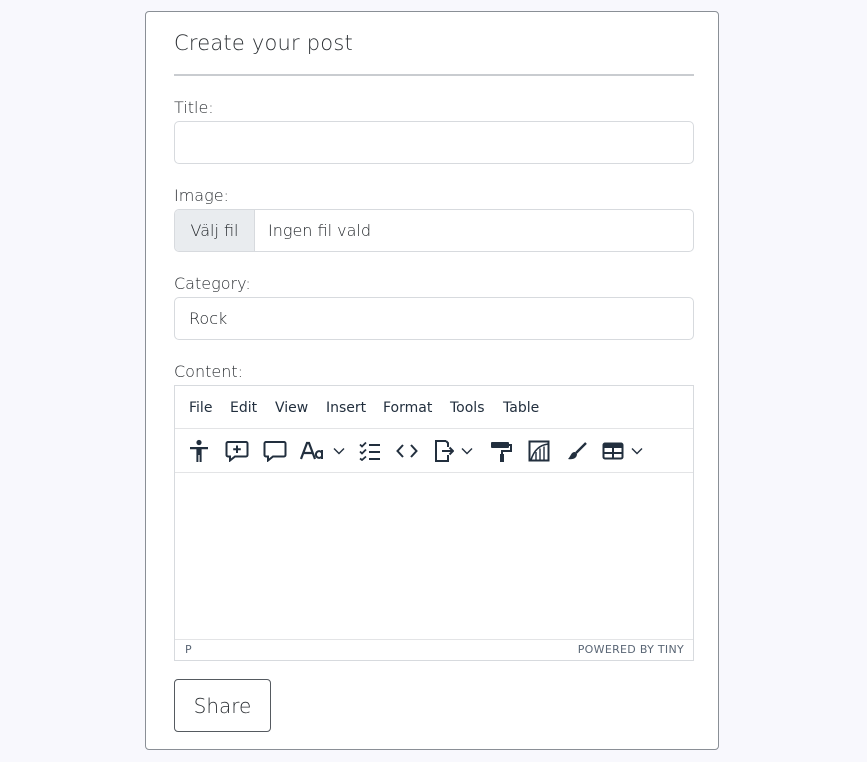  Describe the element at coordinates (631, 649) in the screenshot. I see `powered-by-link: POWERED BY TINY` at that location.